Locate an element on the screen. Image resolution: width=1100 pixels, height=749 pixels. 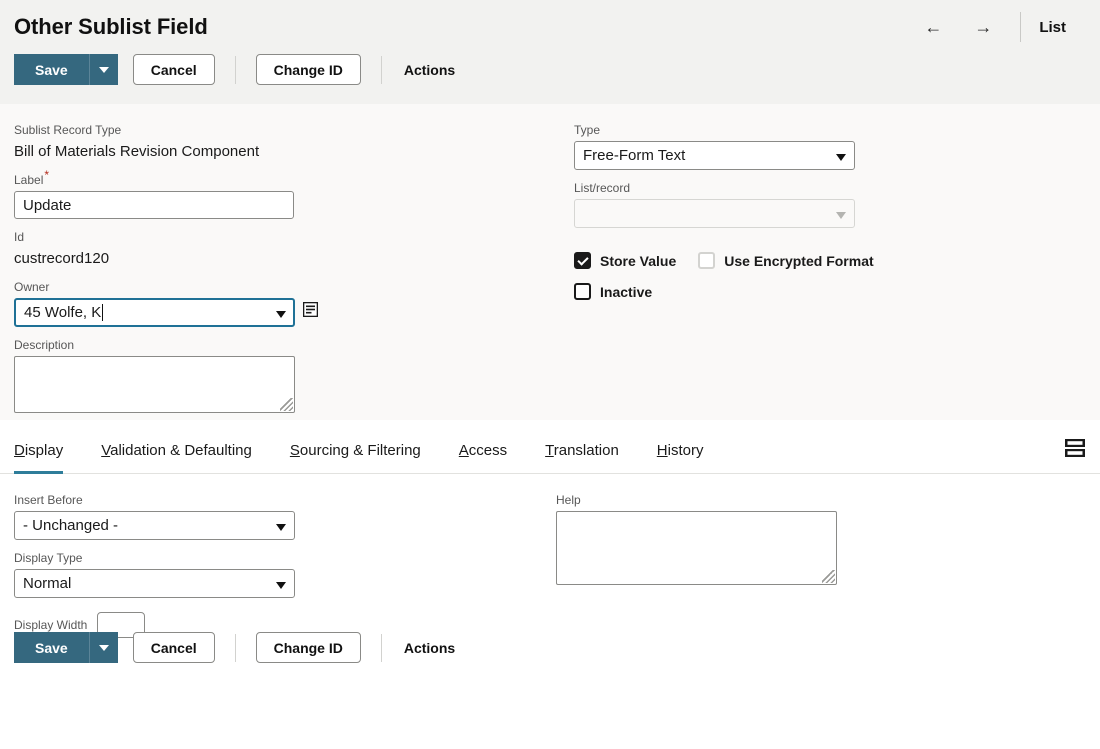
display-type-label: Display Type is located at coordinates (48, 558).